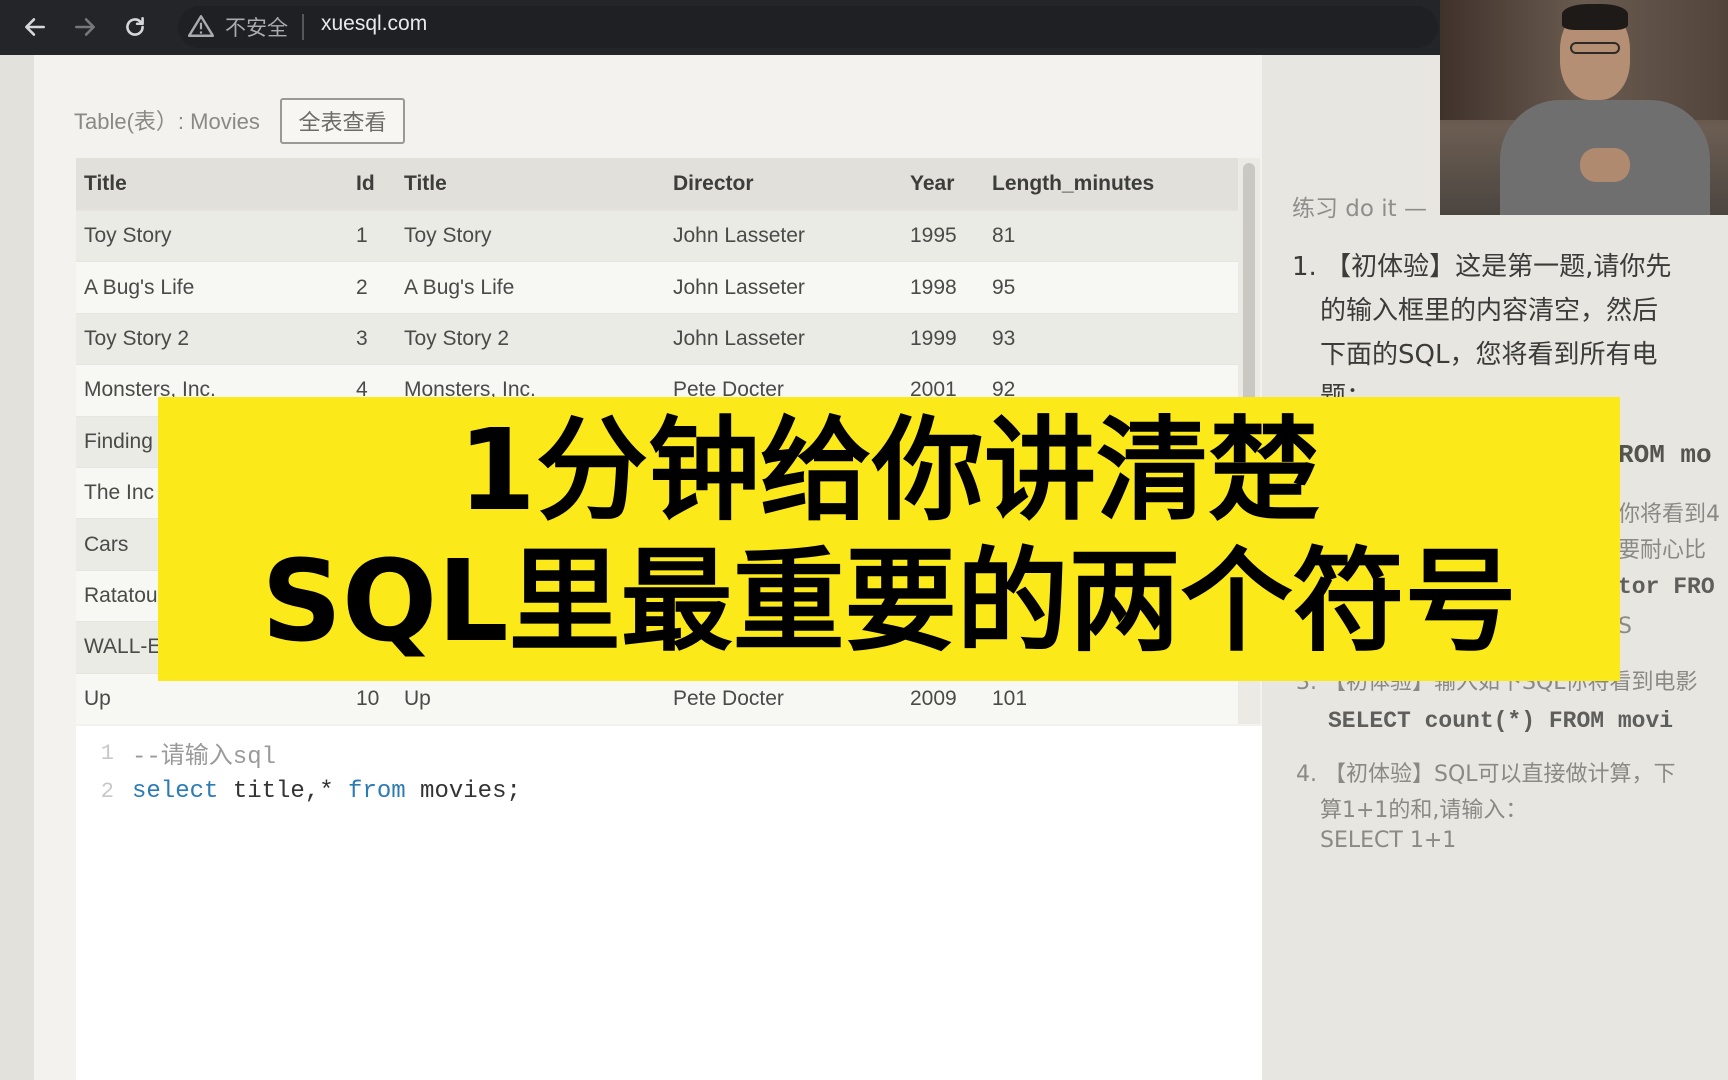 This screenshot has width=1728, height=1080. Describe the element at coordinates (1595, 17) in the screenshot. I see `presenter-hair` at that location.